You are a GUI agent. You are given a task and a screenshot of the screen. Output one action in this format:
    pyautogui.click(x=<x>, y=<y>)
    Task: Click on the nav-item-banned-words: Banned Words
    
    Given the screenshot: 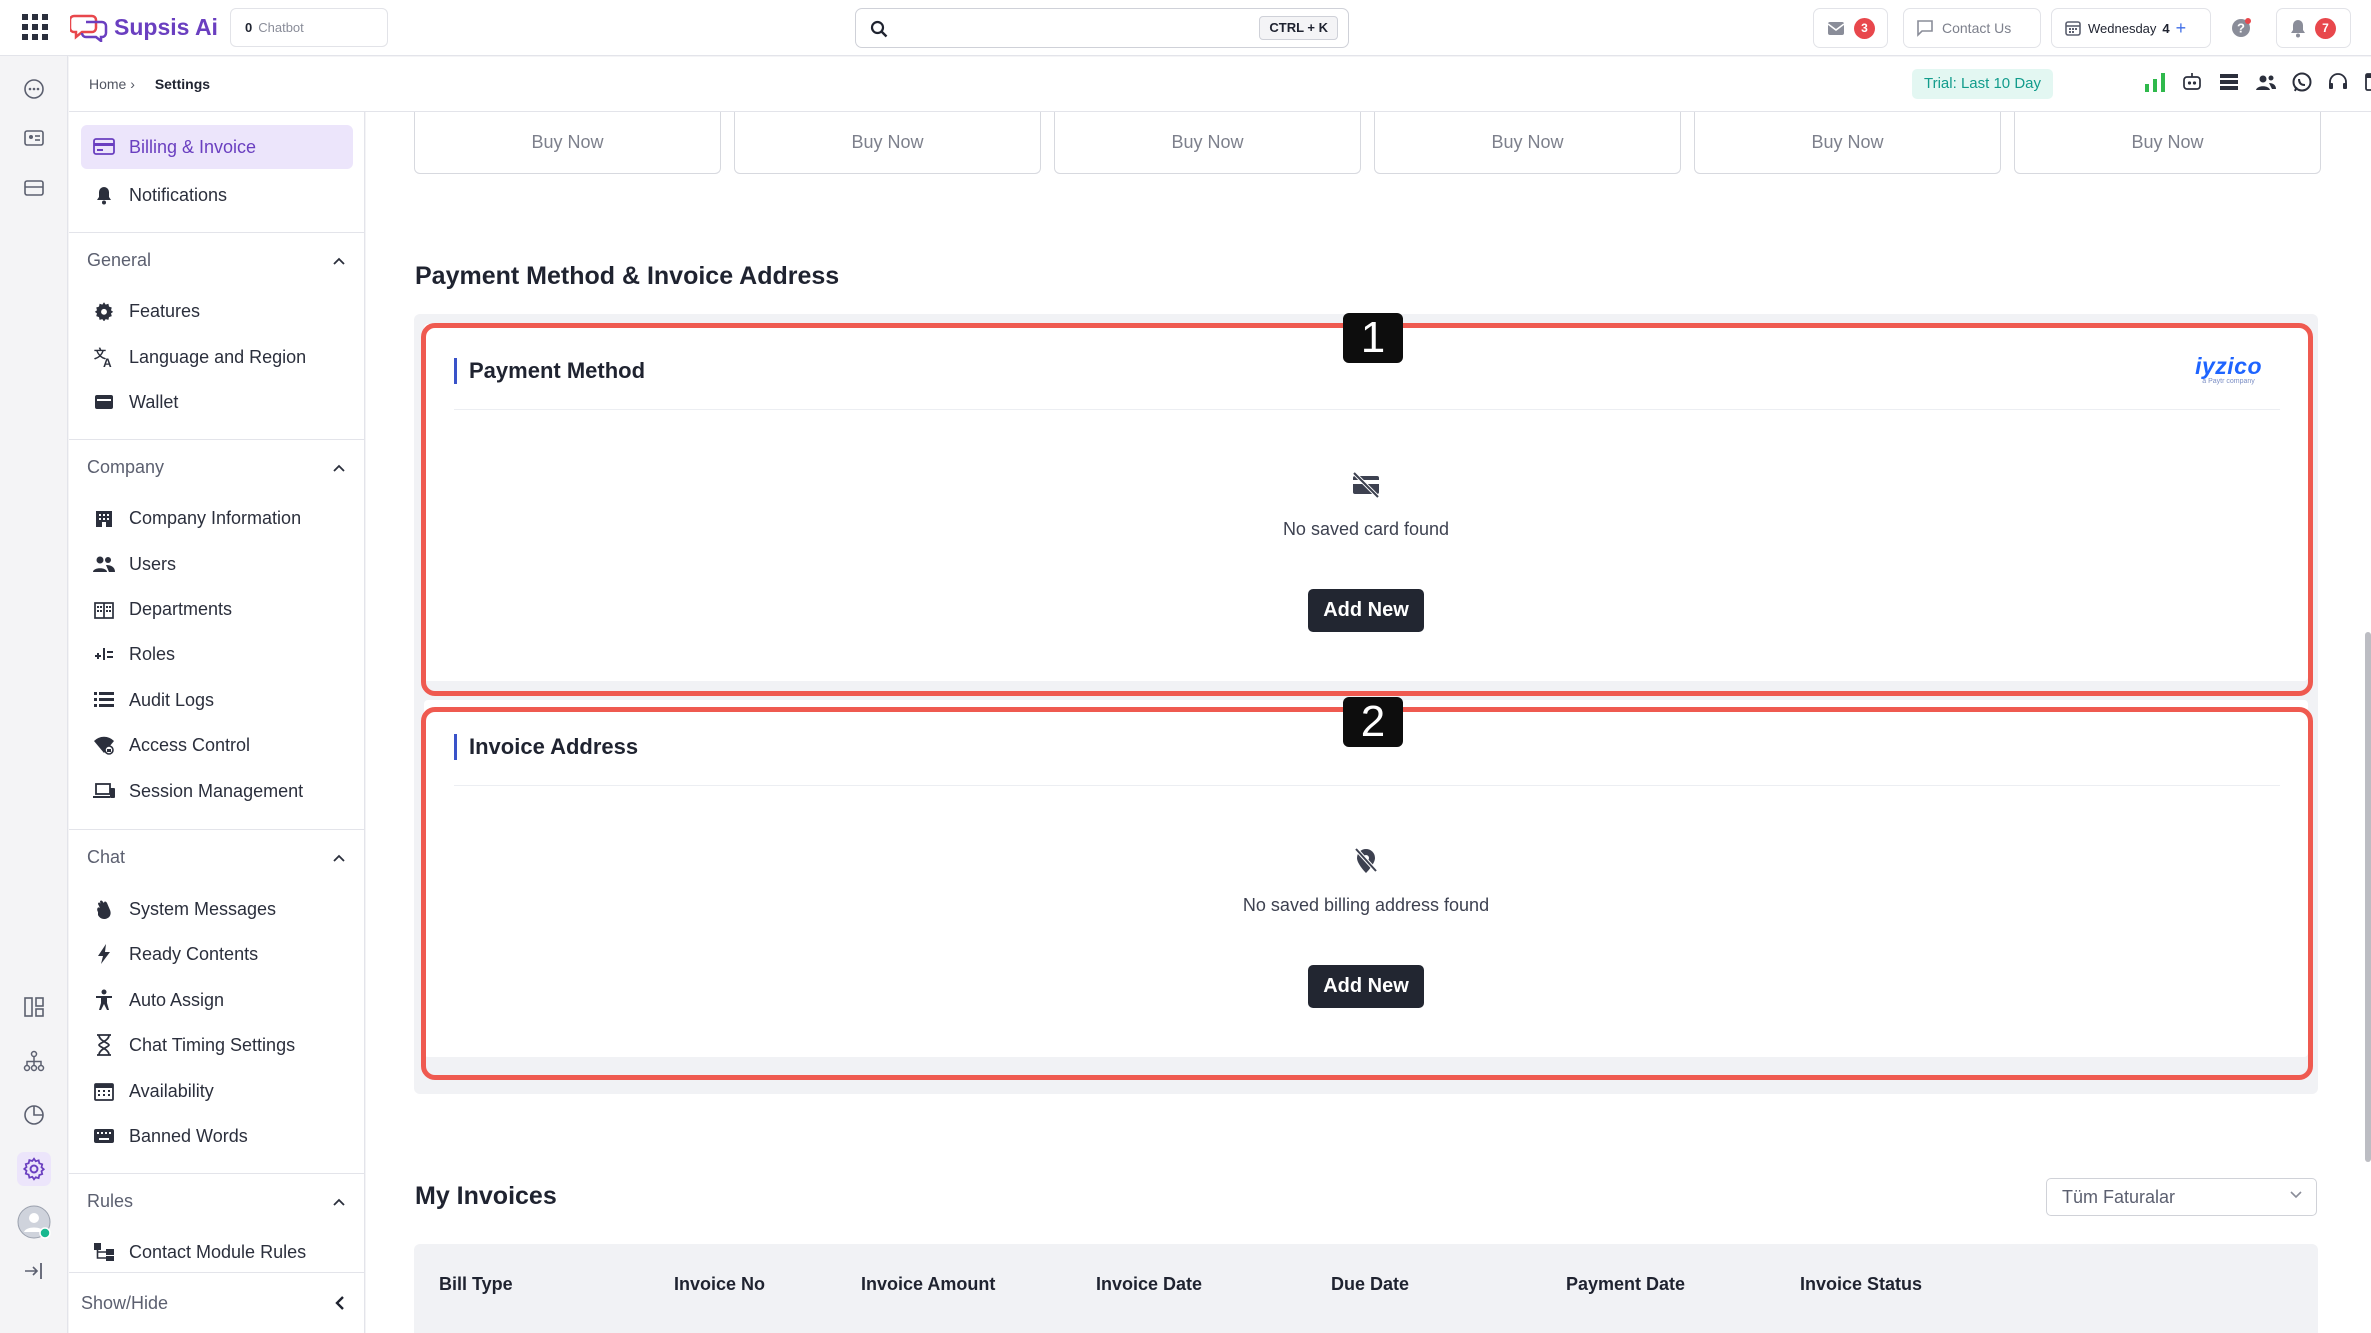 What is the action you would take?
    pyautogui.click(x=217, y=1136)
    